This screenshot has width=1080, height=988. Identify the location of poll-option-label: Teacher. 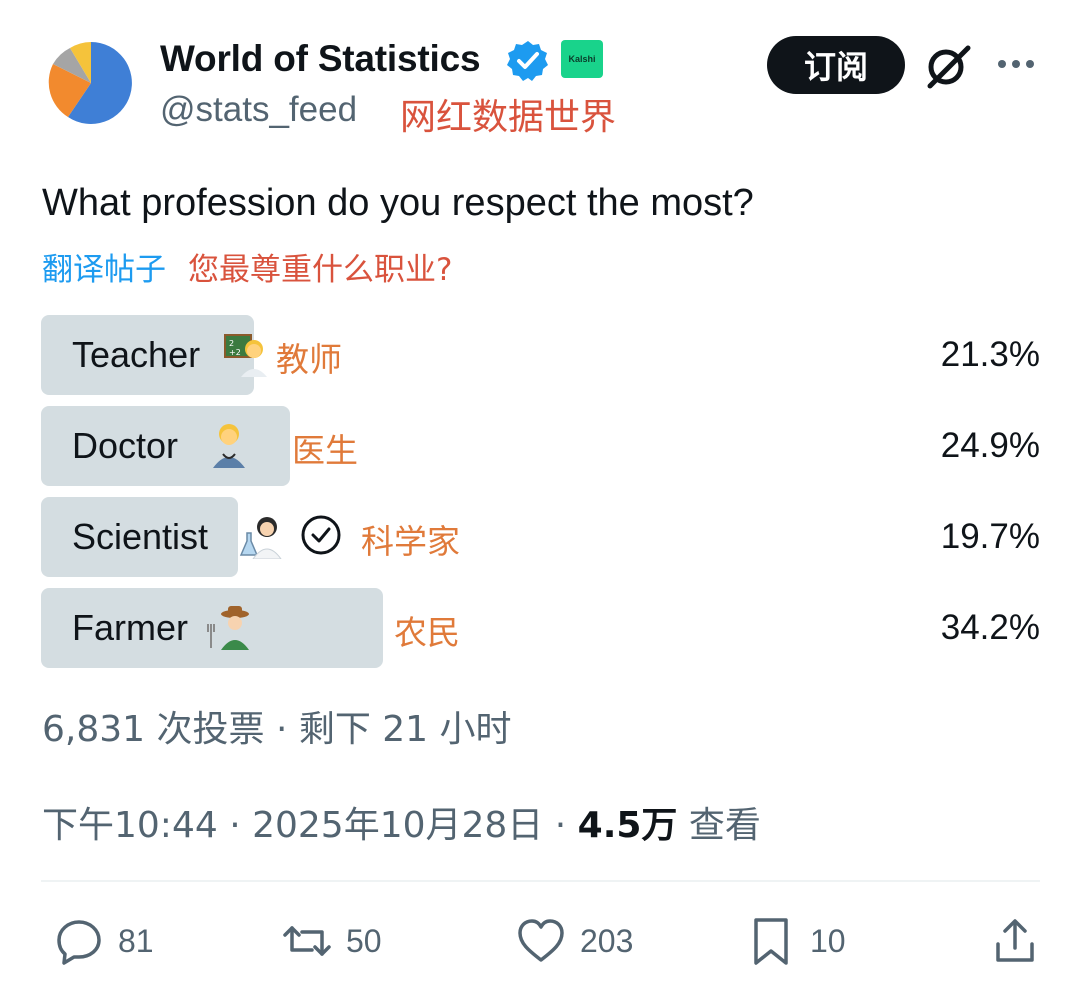
(136, 354).